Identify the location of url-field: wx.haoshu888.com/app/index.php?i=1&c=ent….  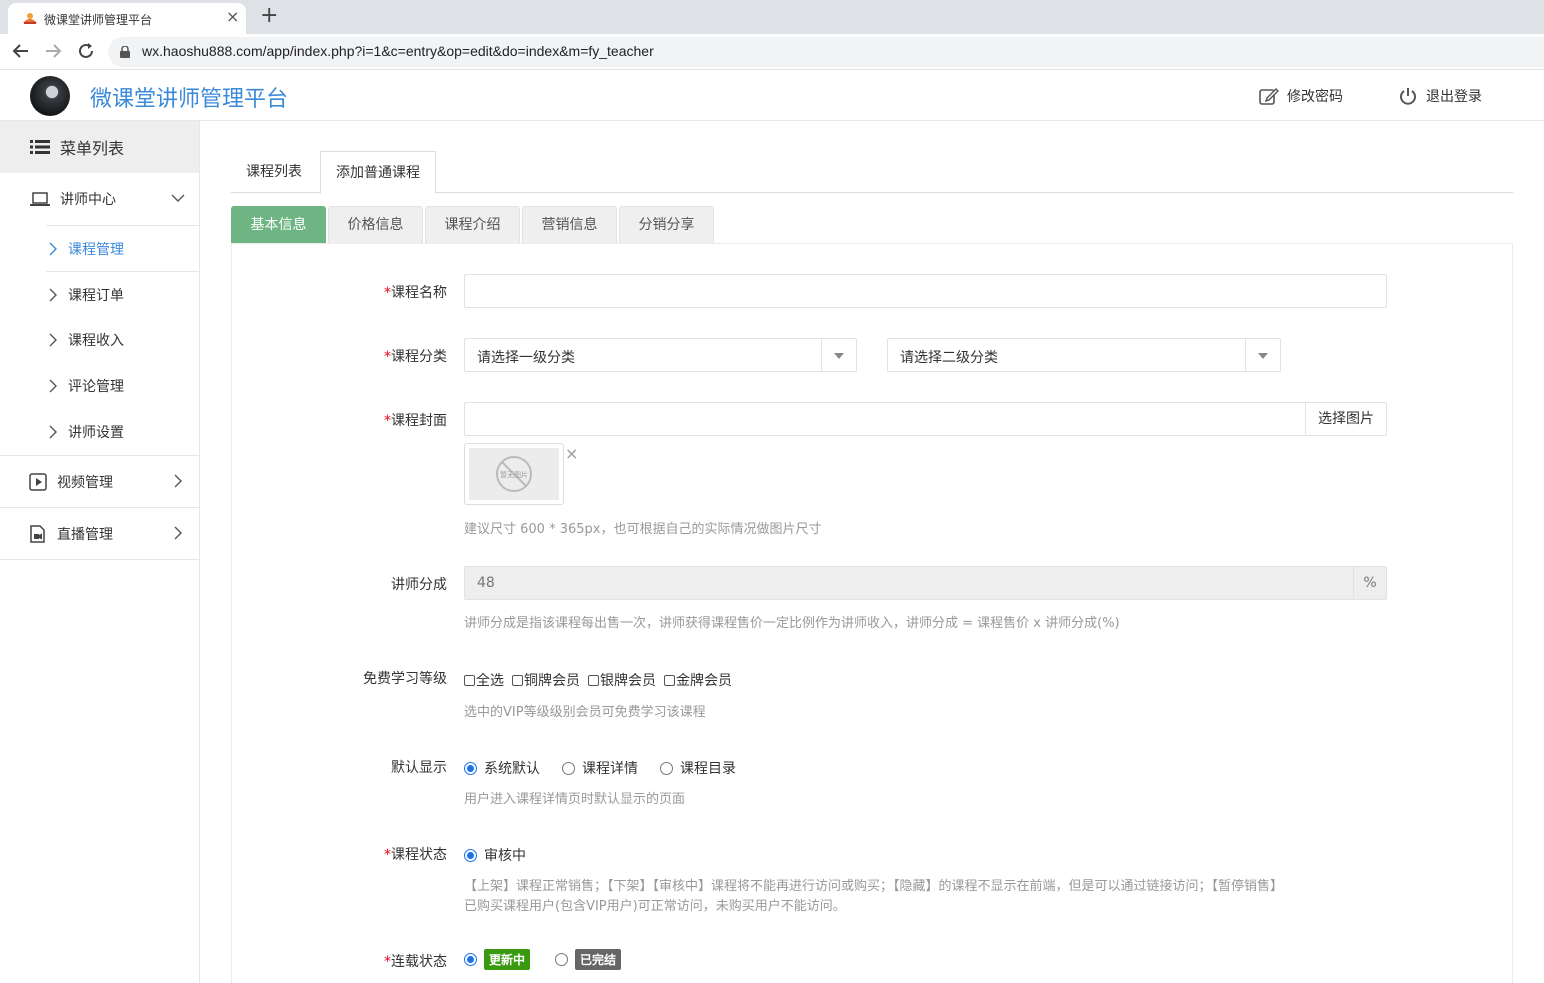
(826, 52).